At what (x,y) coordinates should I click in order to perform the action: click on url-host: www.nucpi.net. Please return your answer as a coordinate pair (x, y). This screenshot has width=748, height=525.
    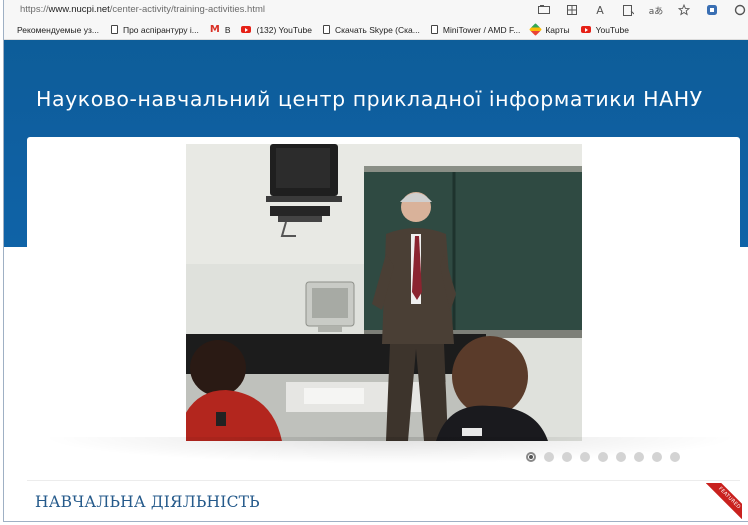
    Looking at the image, I should click on (79, 9).